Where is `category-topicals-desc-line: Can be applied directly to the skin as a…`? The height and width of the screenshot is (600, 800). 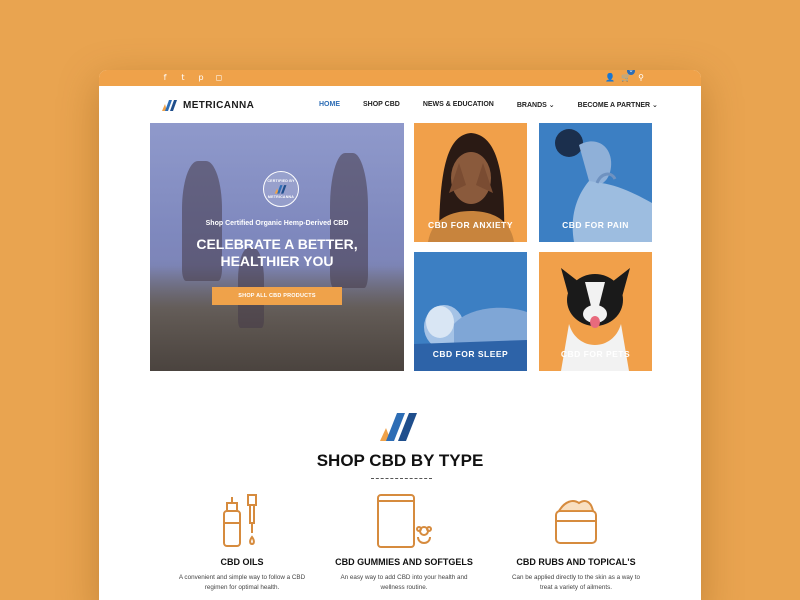 category-topicals-desc-line: Can be applied directly to the skin as a… is located at coordinates (576, 577).